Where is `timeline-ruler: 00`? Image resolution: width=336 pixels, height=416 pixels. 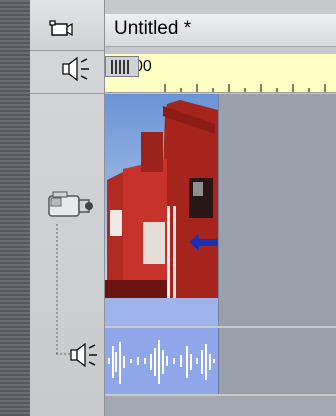
timeline-ruler: 00 is located at coordinates (220, 73).